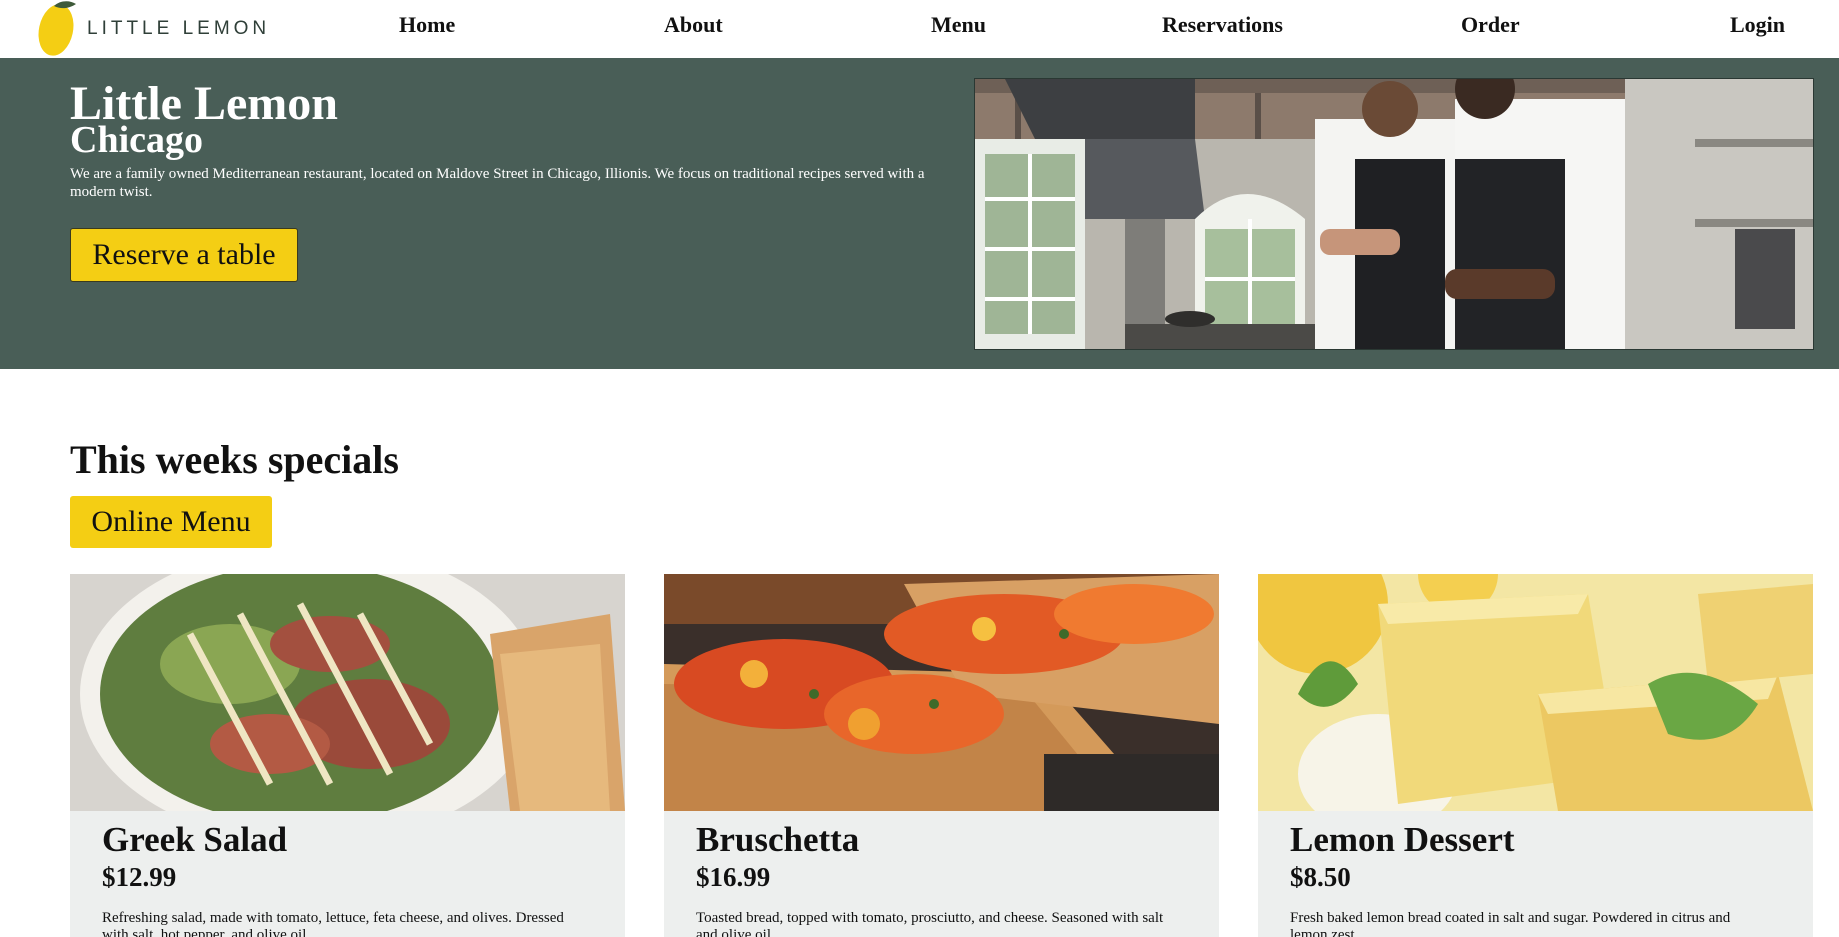 This screenshot has width=1839, height=937. What do you see at coordinates (234, 459) in the screenshot?
I see `specials-heading: This weeks specials` at bounding box center [234, 459].